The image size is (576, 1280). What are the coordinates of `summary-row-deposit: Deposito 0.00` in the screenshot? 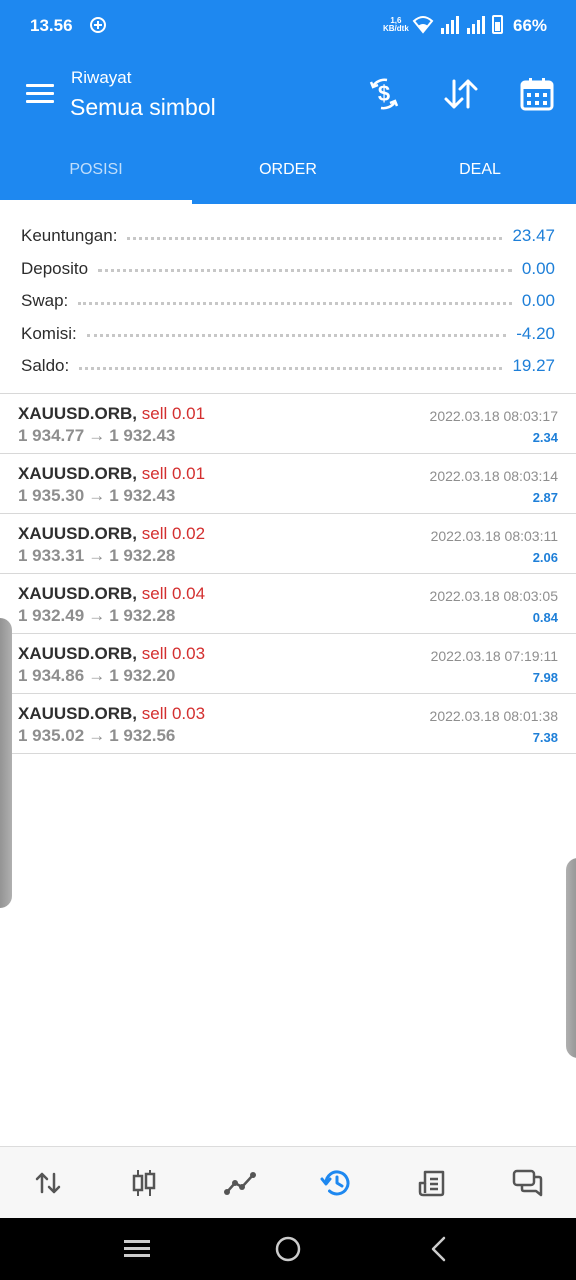 It's located at (288, 268).